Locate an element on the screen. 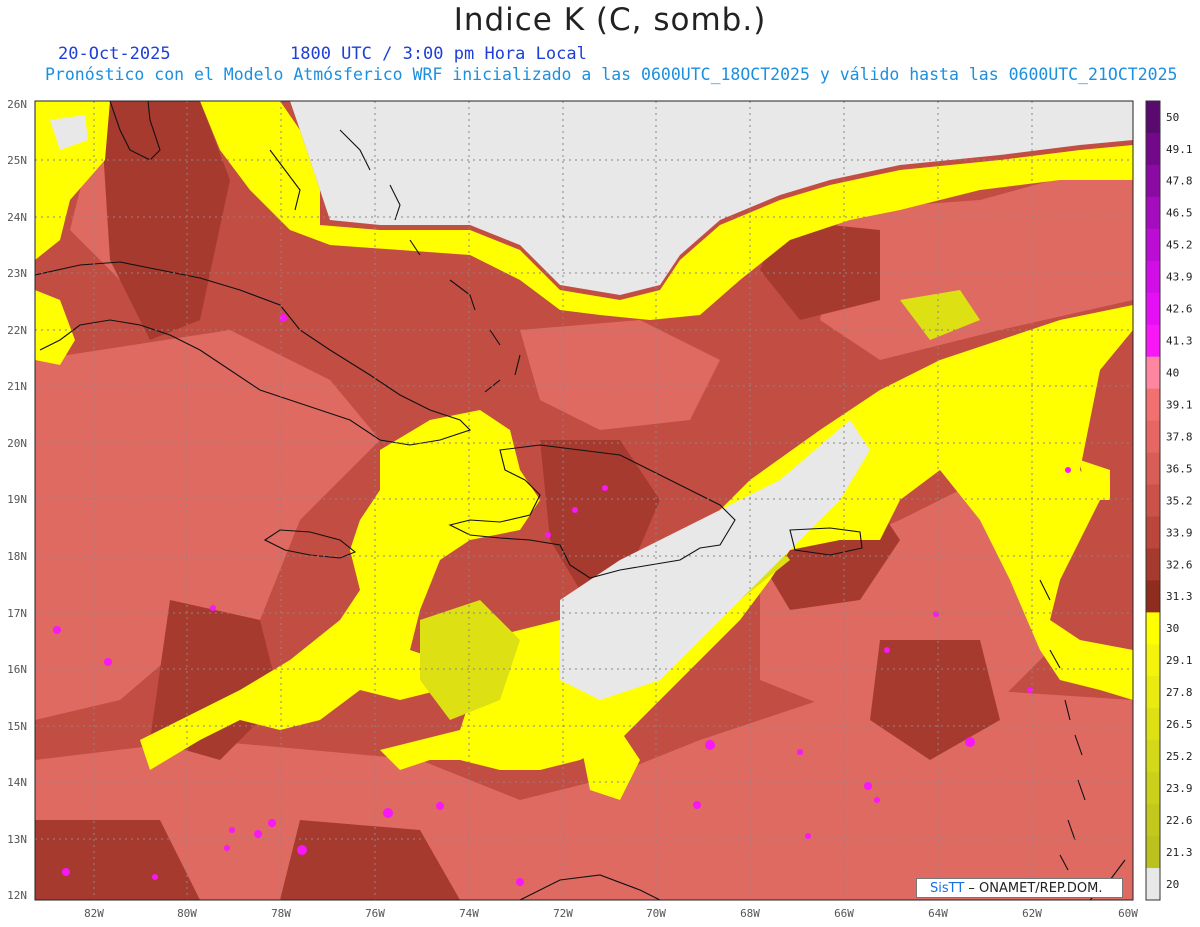 This screenshot has height=927, width=1200. colorbar-label: 47.8 is located at coordinates (1179, 181).